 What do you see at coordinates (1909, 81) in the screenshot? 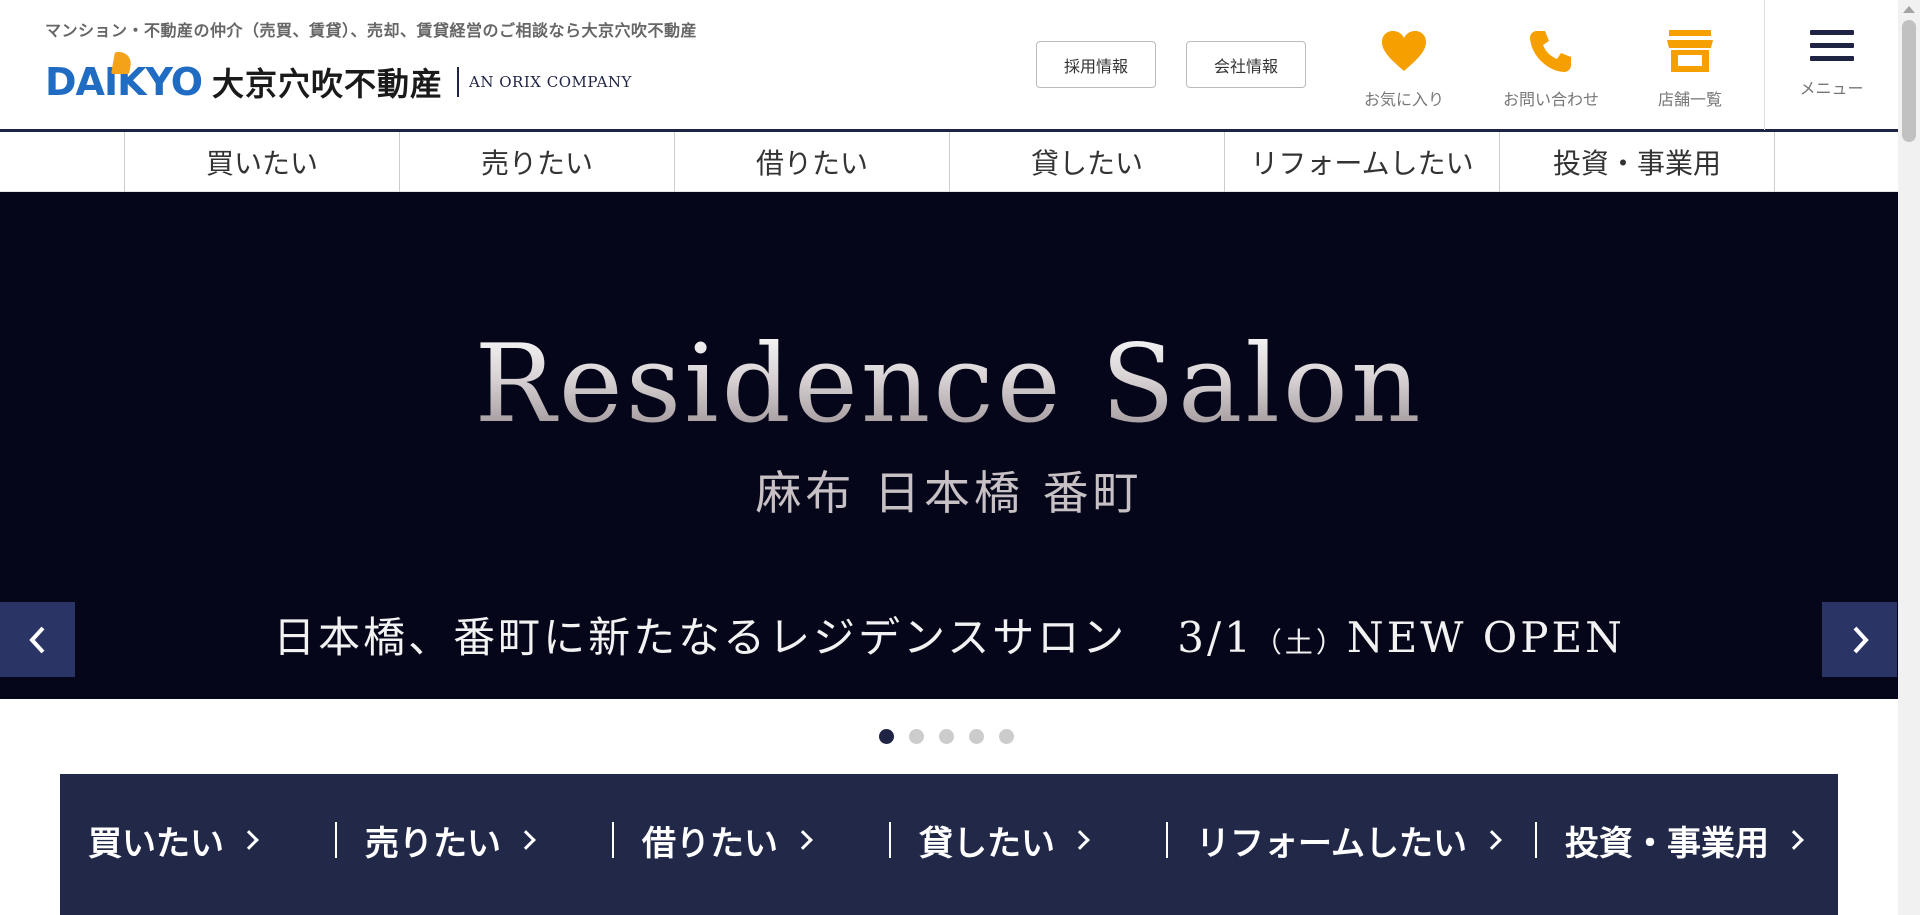
I see `scrollbar-thumb` at bounding box center [1909, 81].